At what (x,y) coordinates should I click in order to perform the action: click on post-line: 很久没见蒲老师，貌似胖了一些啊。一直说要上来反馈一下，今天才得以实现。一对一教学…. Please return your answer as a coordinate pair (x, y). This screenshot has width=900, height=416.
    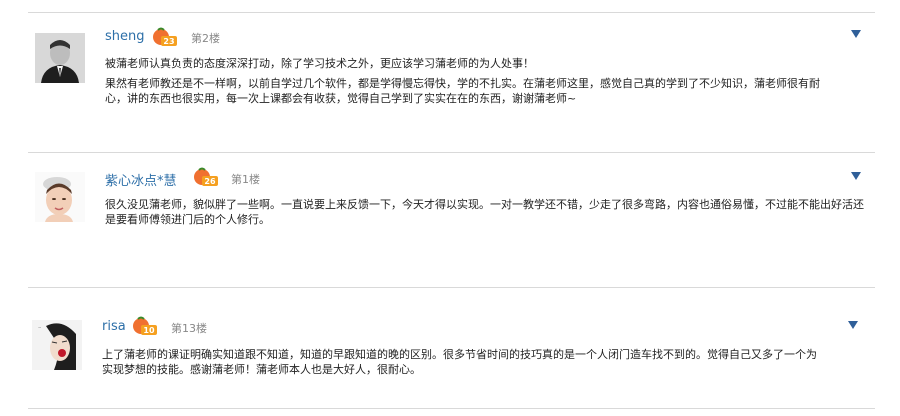
    Looking at the image, I should click on (484, 212).